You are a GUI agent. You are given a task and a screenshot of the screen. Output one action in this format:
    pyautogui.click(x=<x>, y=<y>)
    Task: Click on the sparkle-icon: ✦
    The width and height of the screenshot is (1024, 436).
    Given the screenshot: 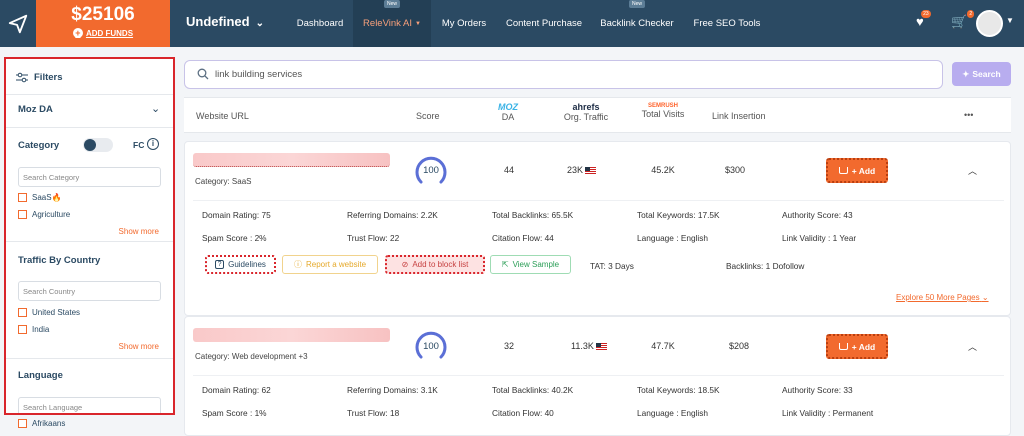 What is the action you would take?
    pyautogui.click(x=966, y=73)
    